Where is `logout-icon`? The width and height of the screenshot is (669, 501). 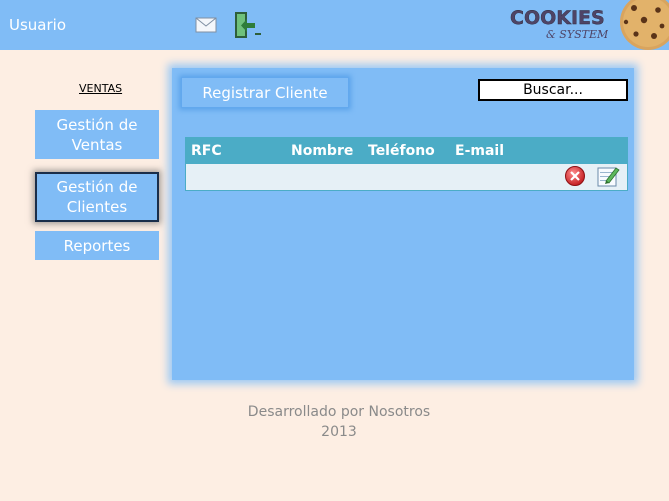
logout-icon is located at coordinates (248, 27).